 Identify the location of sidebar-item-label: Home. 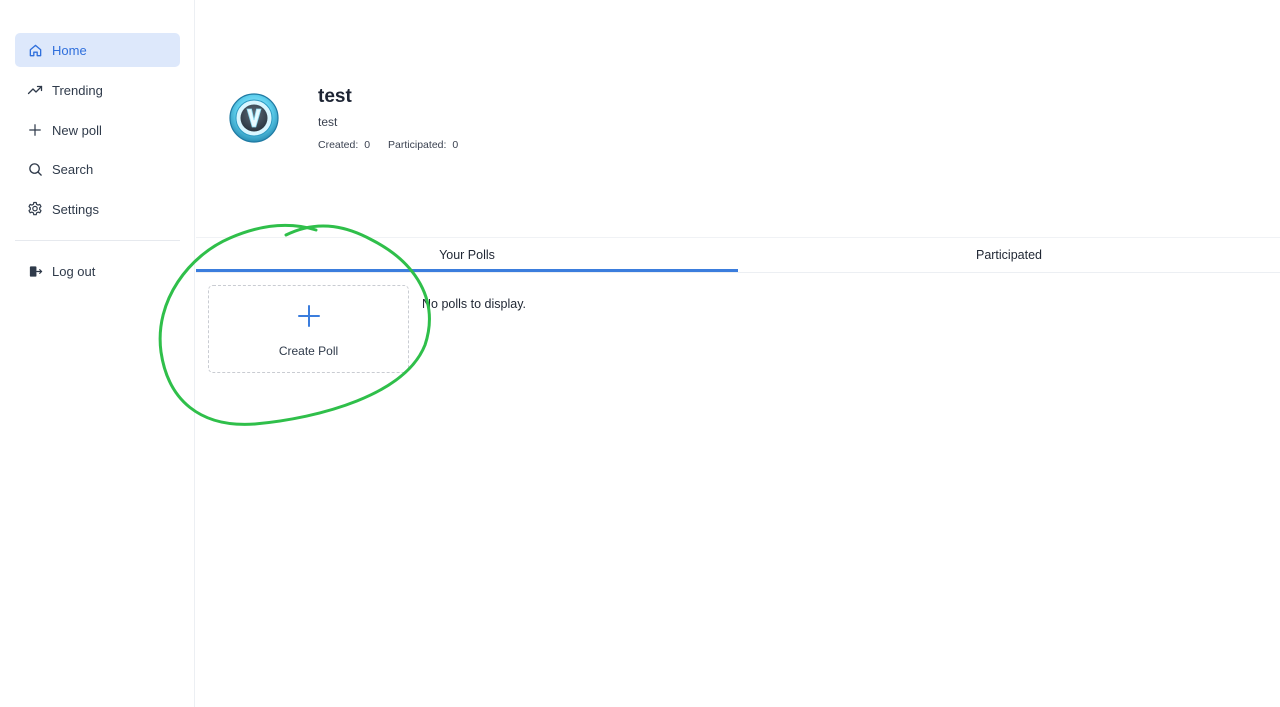
(69, 50).